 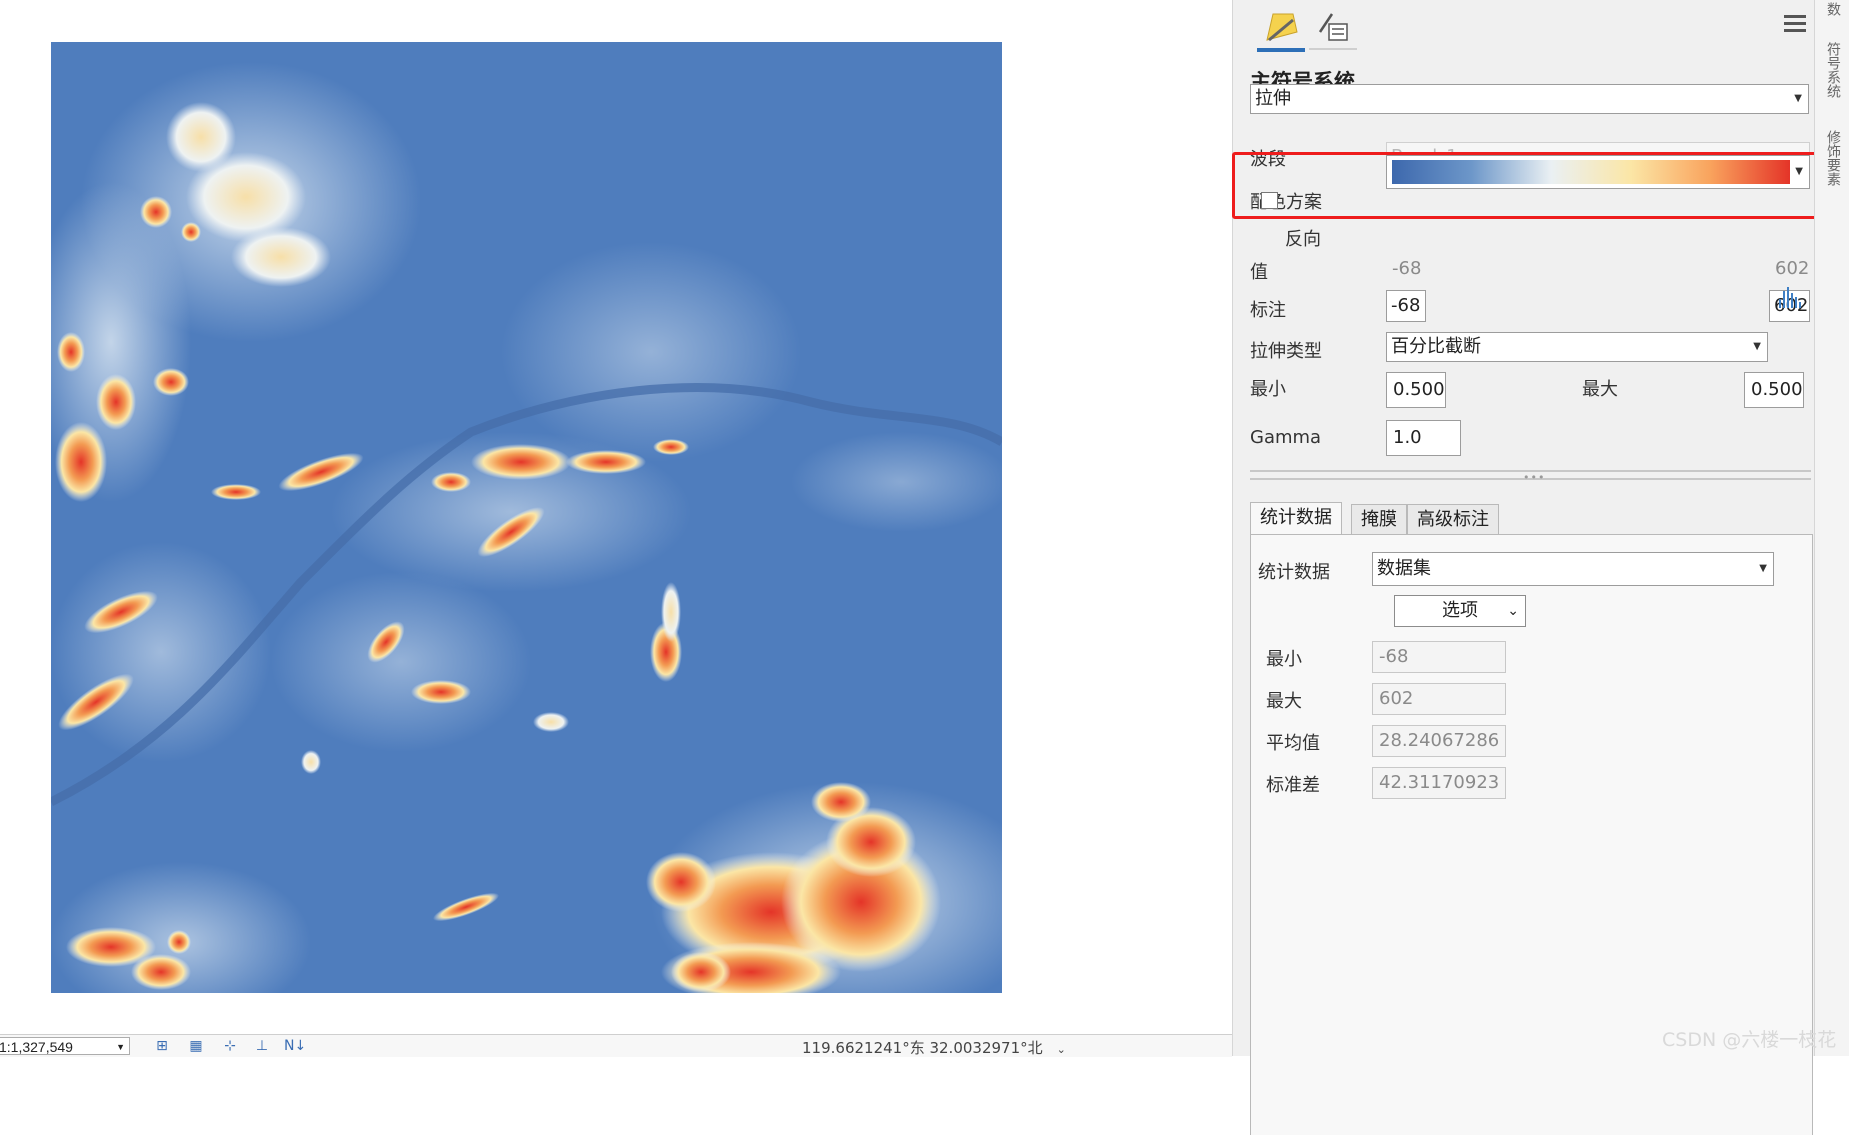 I want to click on stretch-type-value: 百分比截断, so click(x=1436, y=346).